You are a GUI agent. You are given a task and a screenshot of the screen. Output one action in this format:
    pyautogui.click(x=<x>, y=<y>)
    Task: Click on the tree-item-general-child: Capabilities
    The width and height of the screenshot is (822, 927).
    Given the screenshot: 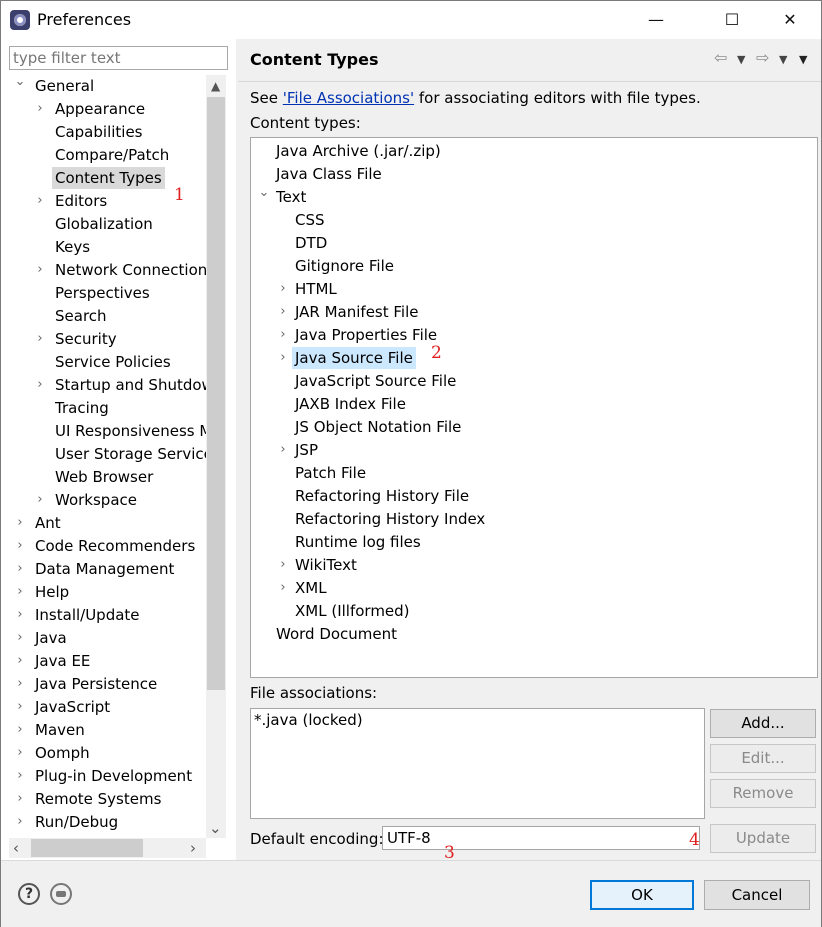 What is the action you would take?
    pyautogui.click(x=107, y=132)
    